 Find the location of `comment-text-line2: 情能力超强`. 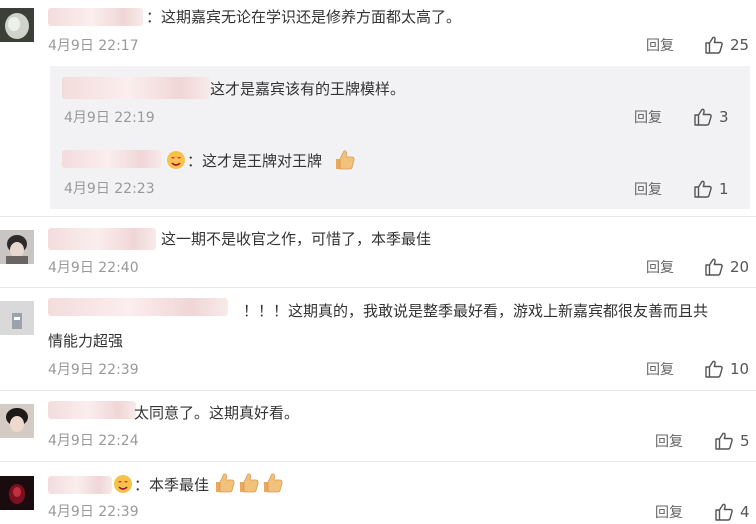

comment-text-line2: 情能力超强 is located at coordinates (86, 341).